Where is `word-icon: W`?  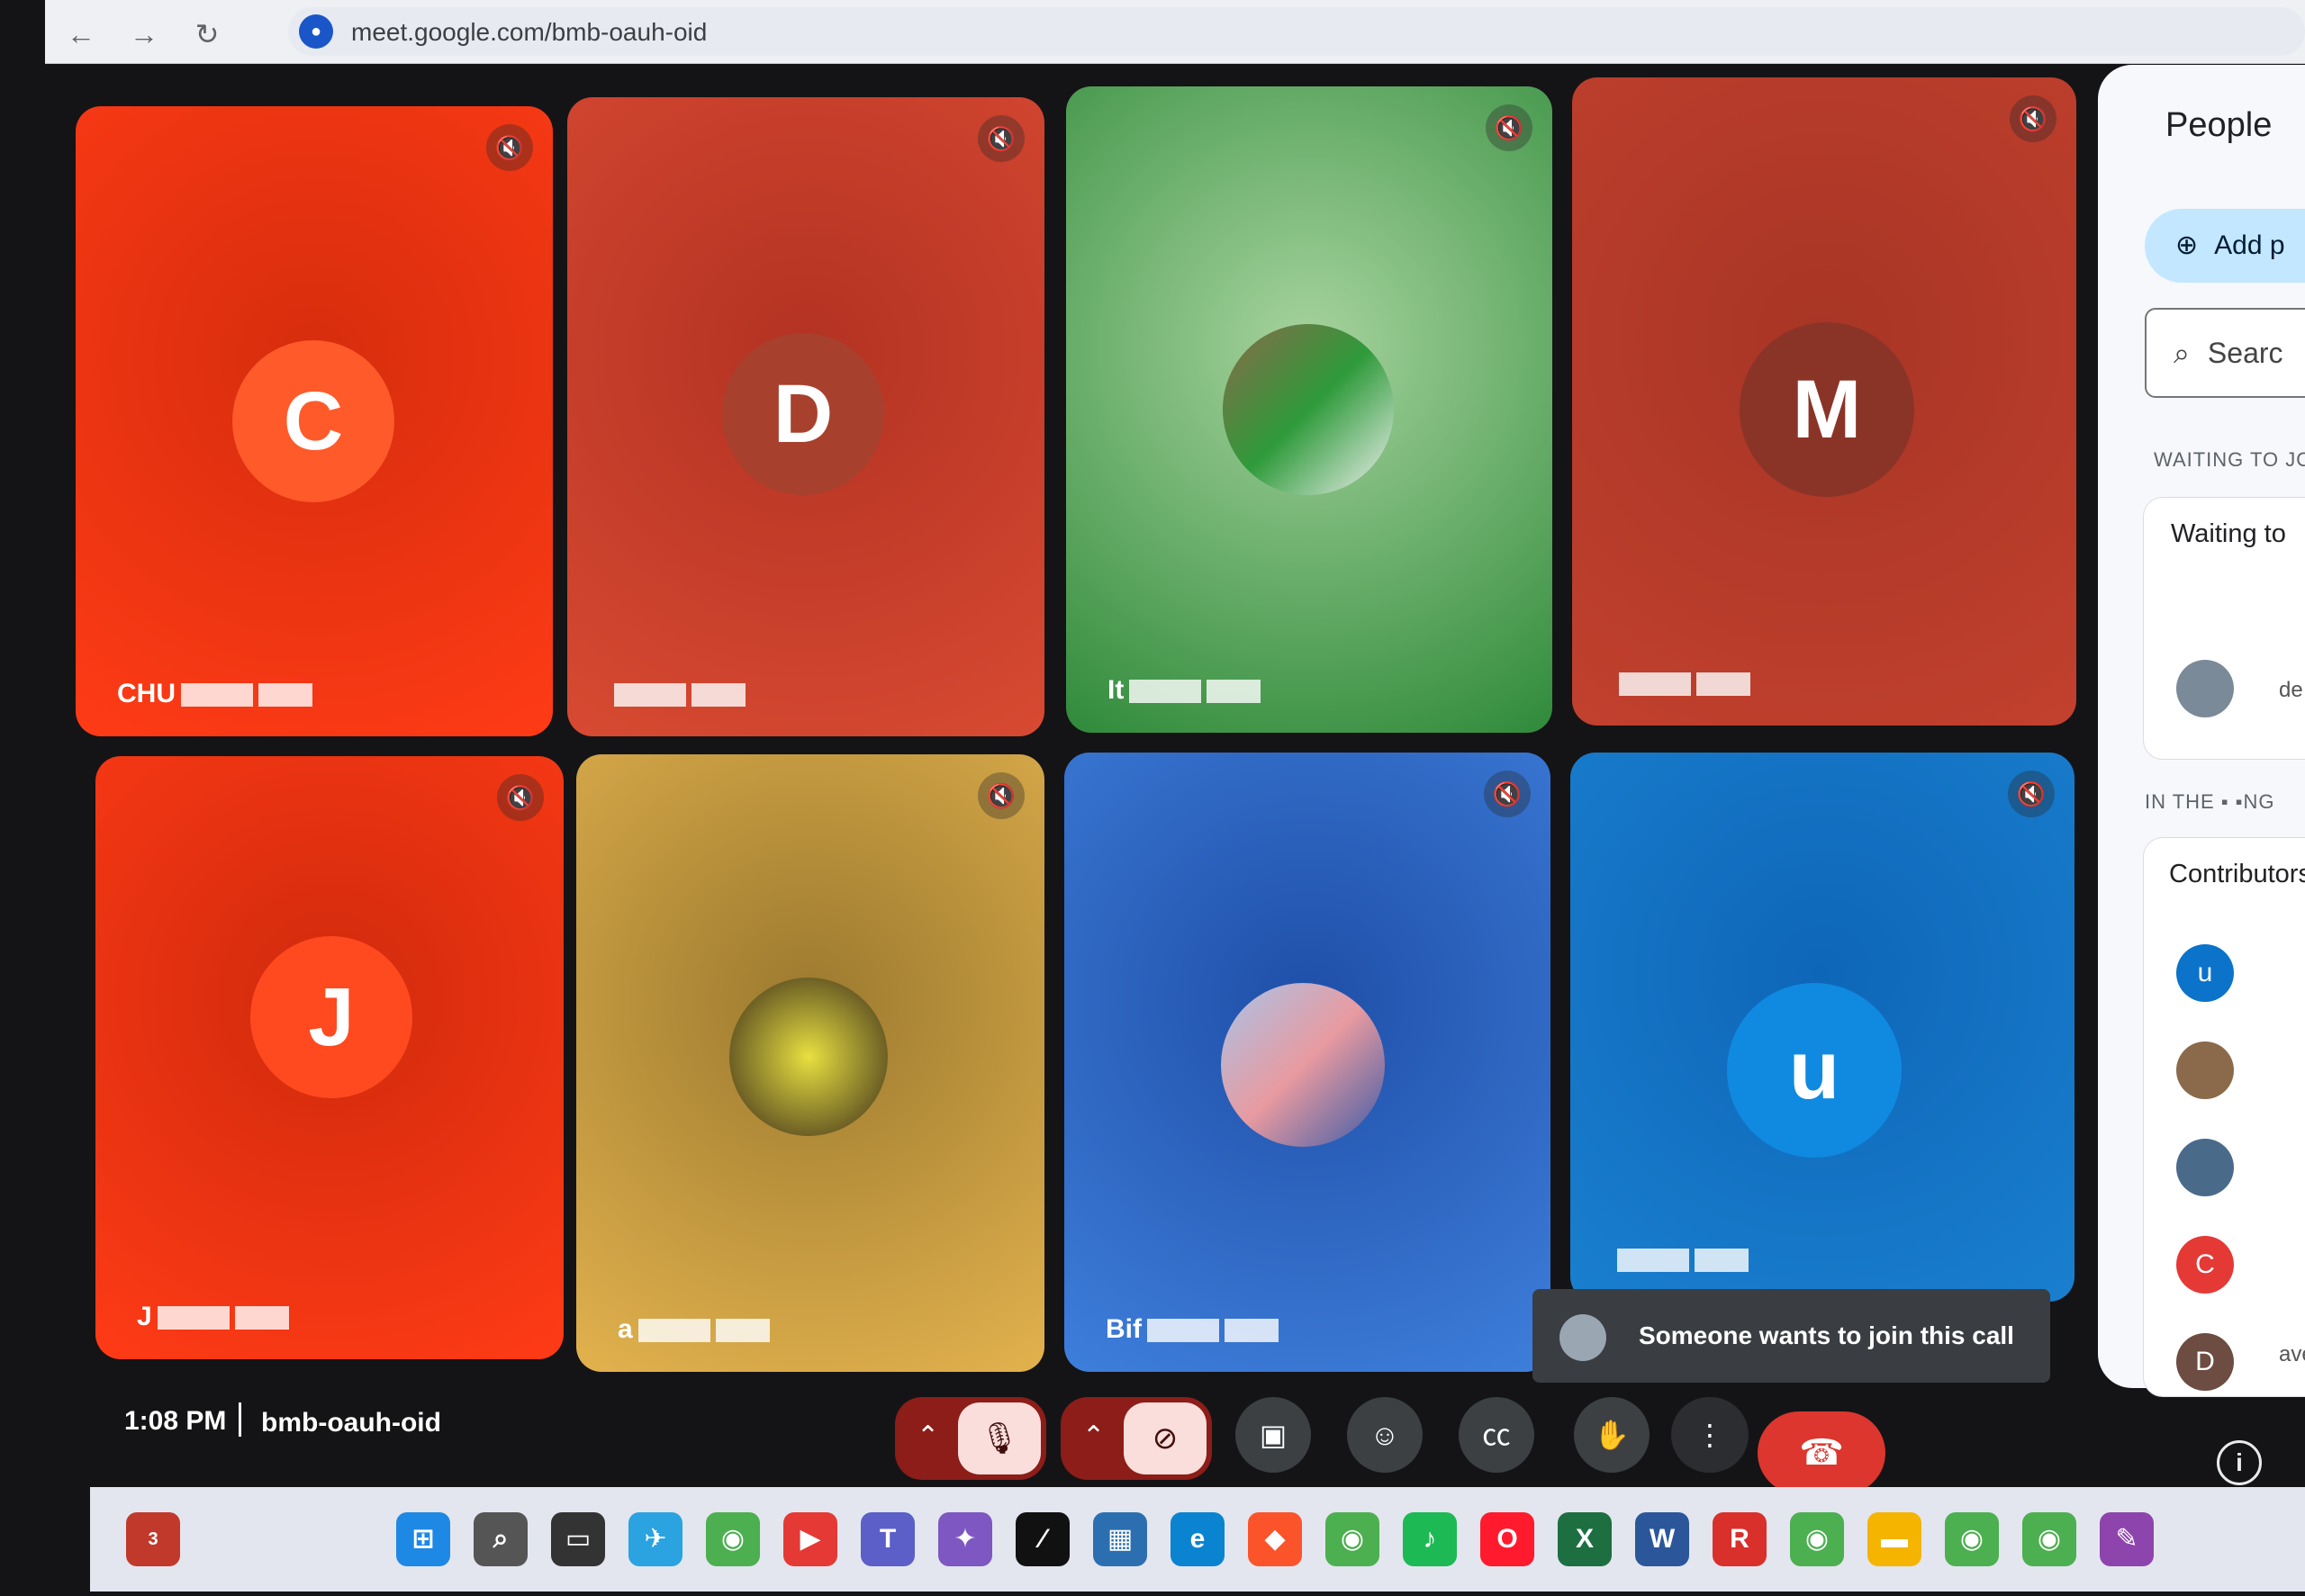 word-icon: W is located at coordinates (1662, 1539).